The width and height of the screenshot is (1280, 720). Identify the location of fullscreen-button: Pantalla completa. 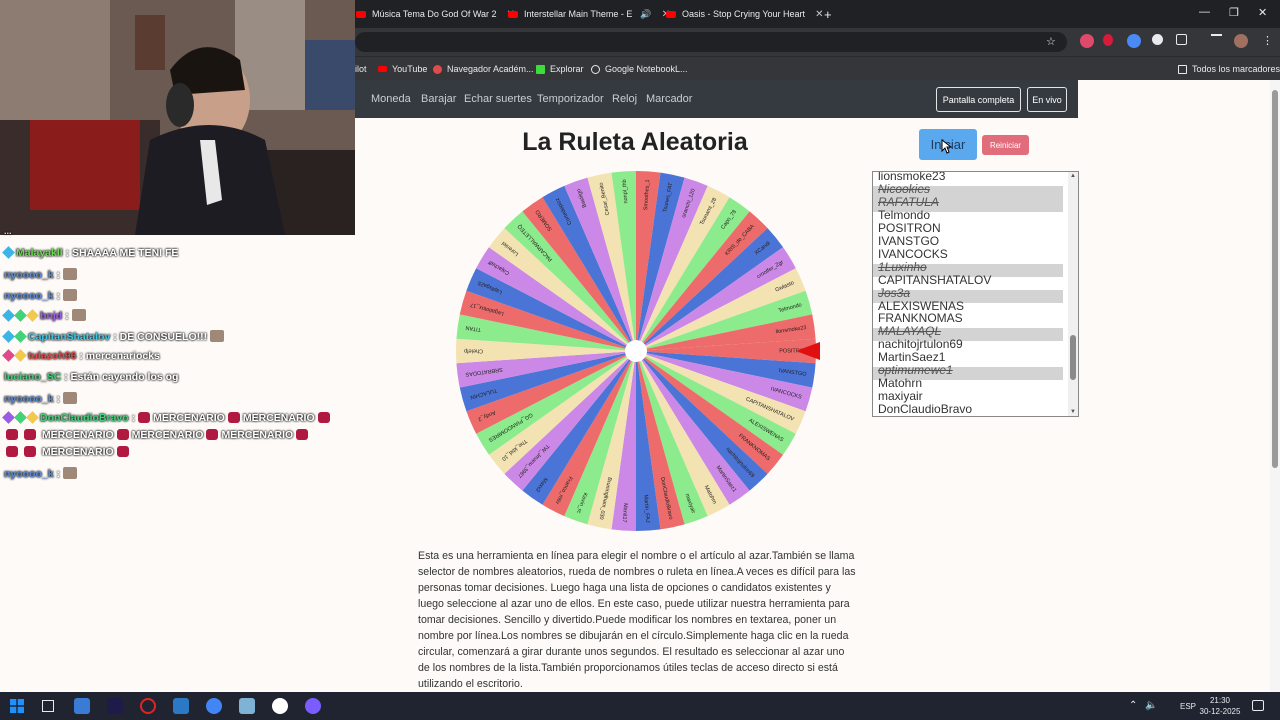
(978, 99).